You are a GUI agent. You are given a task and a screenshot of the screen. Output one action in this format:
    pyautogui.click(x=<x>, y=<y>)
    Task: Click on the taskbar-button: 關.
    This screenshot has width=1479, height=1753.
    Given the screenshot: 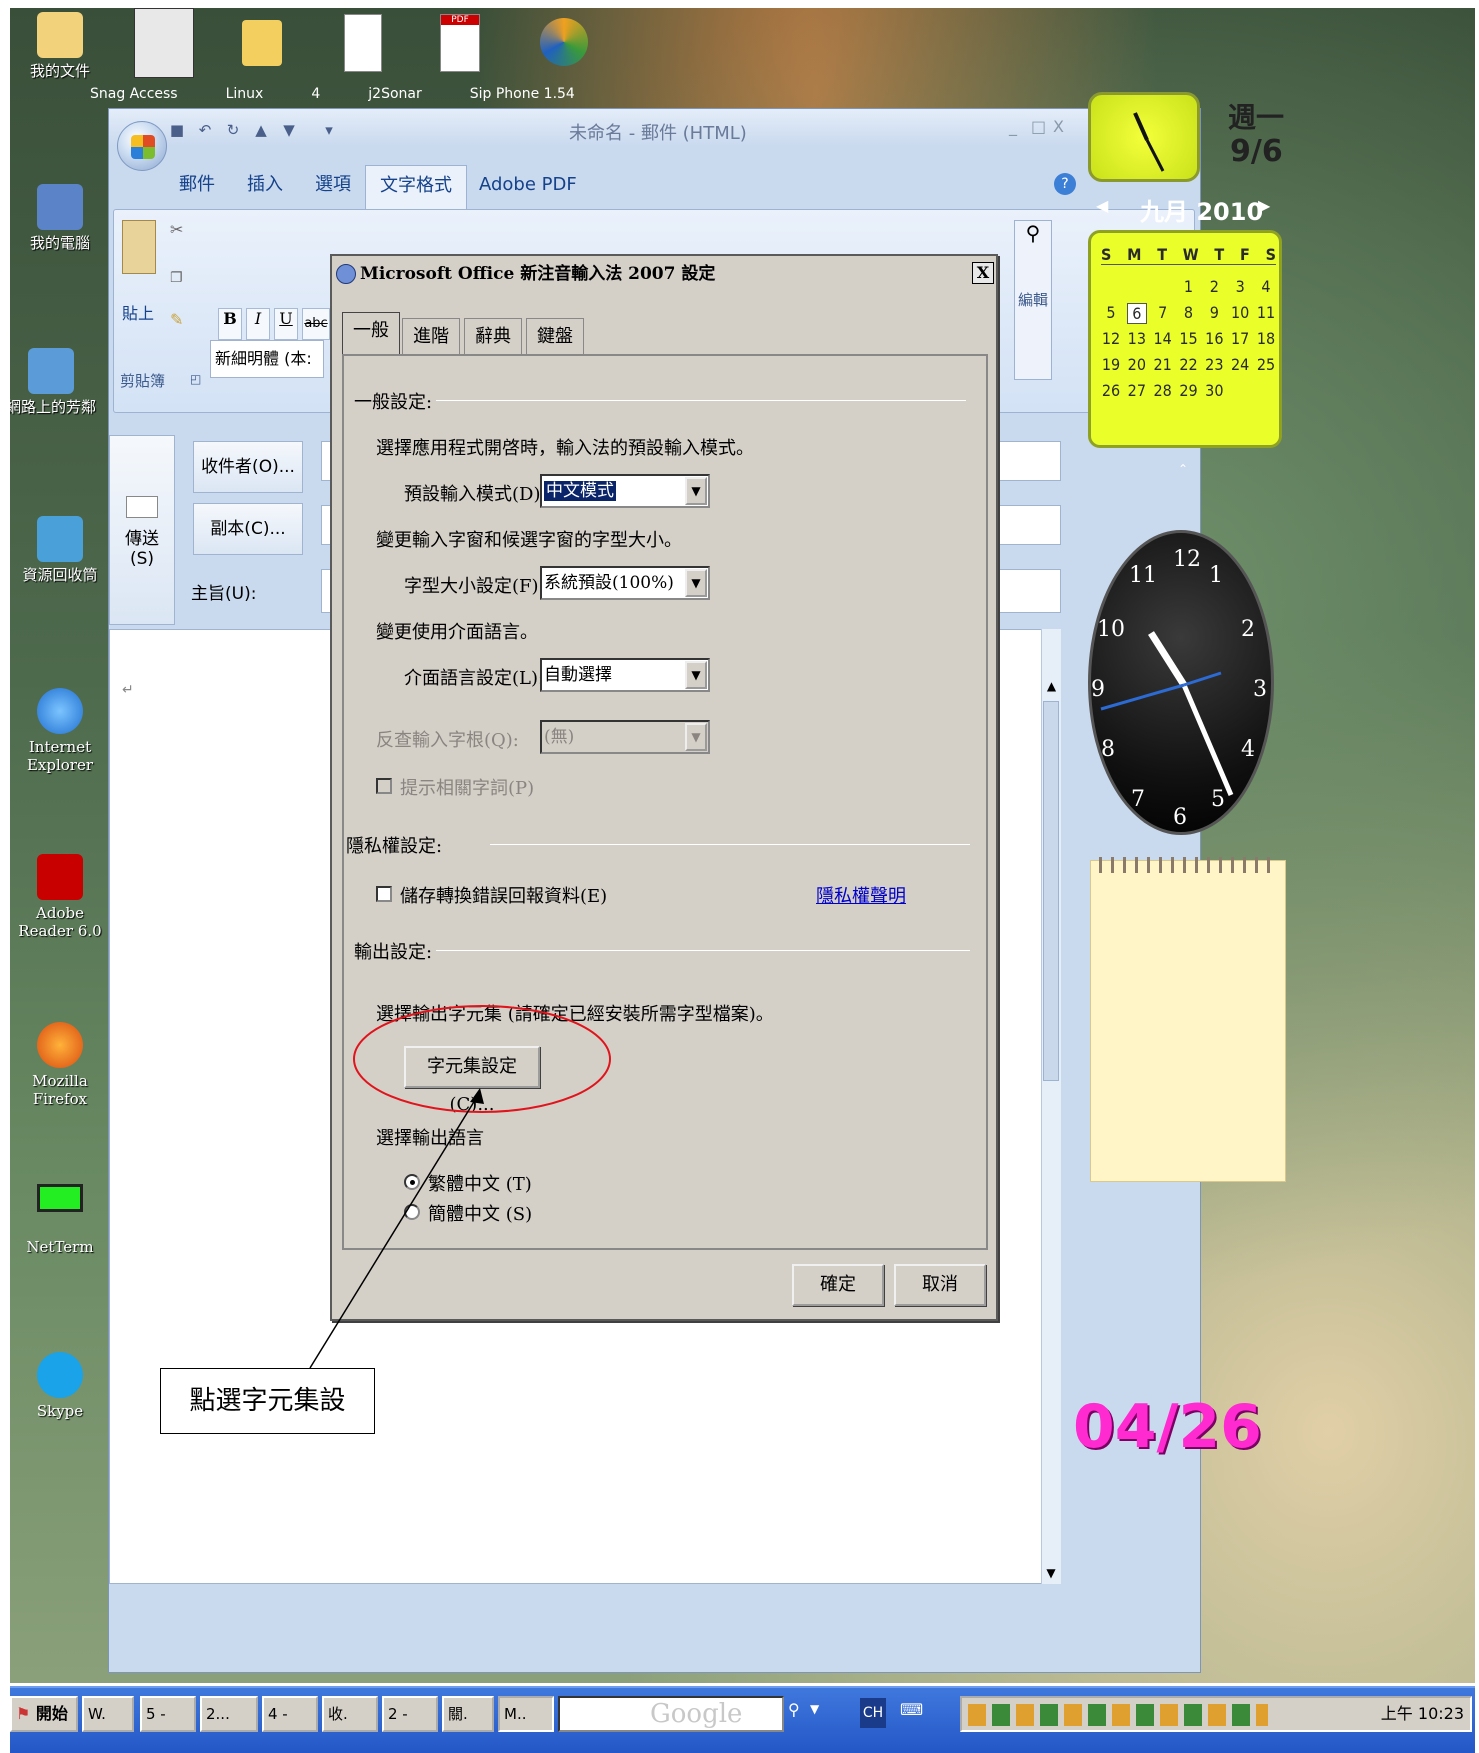 What is the action you would take?
    pyautogui.click(x=468, y=1714)
    